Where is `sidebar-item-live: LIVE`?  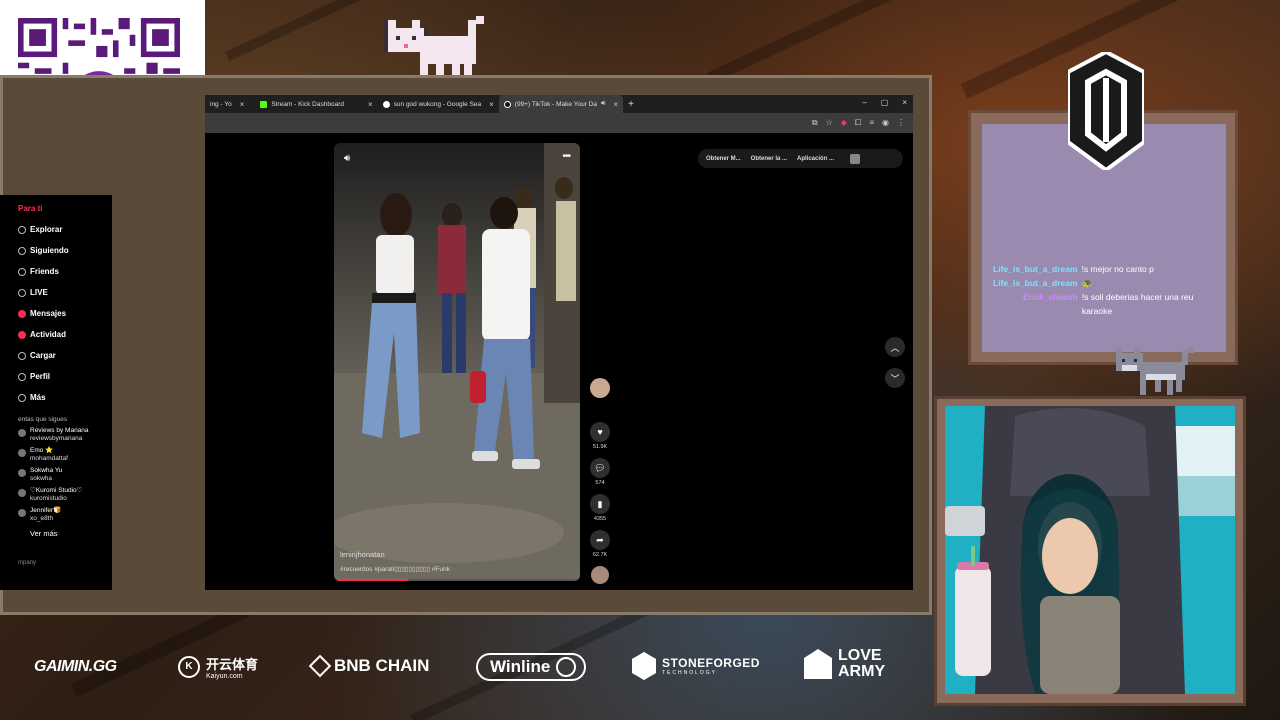 sidebar-item-live: LIVE is located at coordinates (68, 292).